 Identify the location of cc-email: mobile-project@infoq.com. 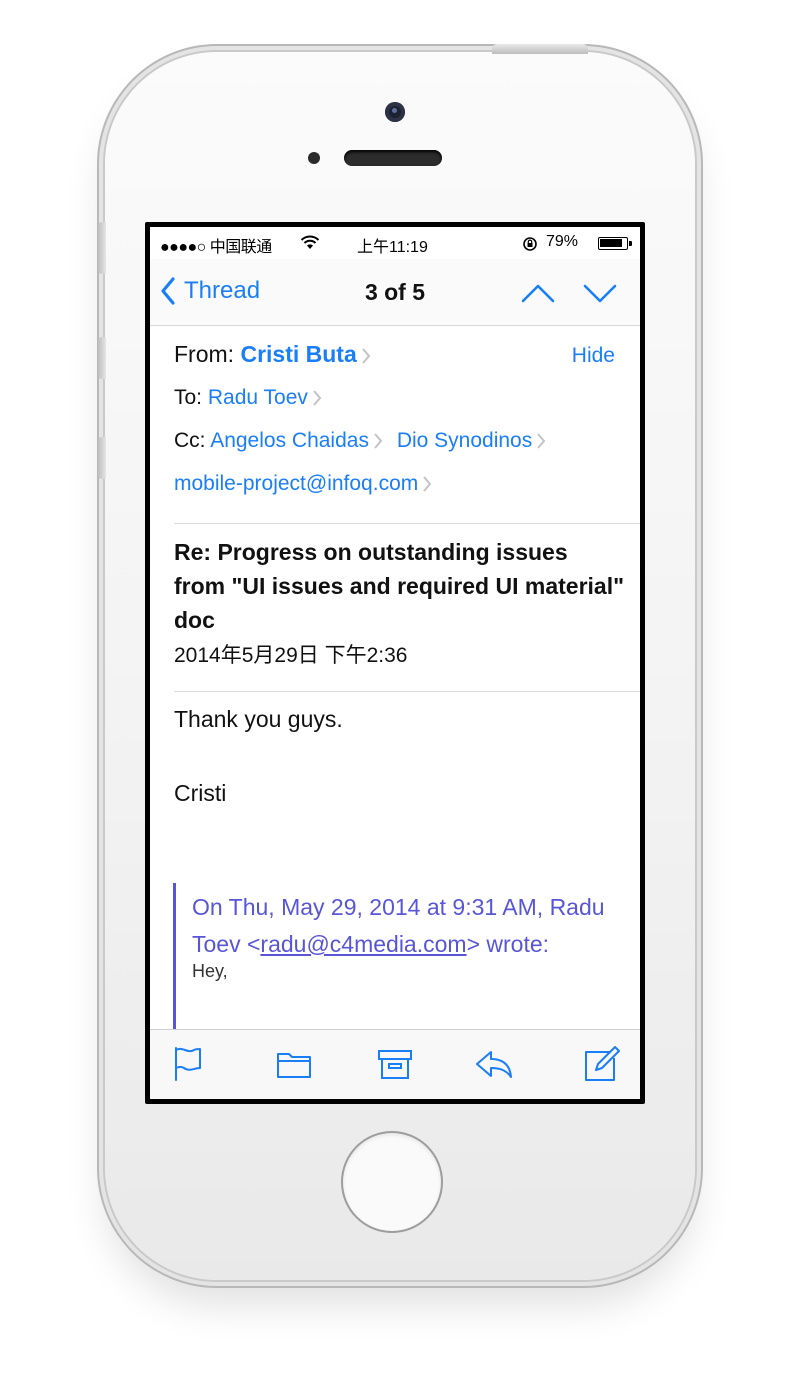
(296, 483).